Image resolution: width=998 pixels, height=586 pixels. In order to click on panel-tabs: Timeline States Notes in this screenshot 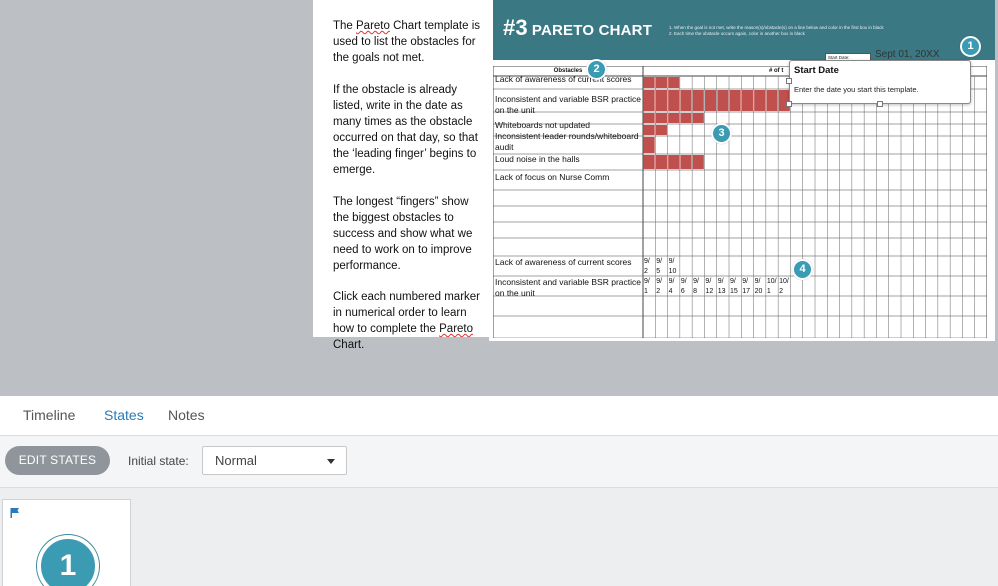, I will do `click(499, 416)`.